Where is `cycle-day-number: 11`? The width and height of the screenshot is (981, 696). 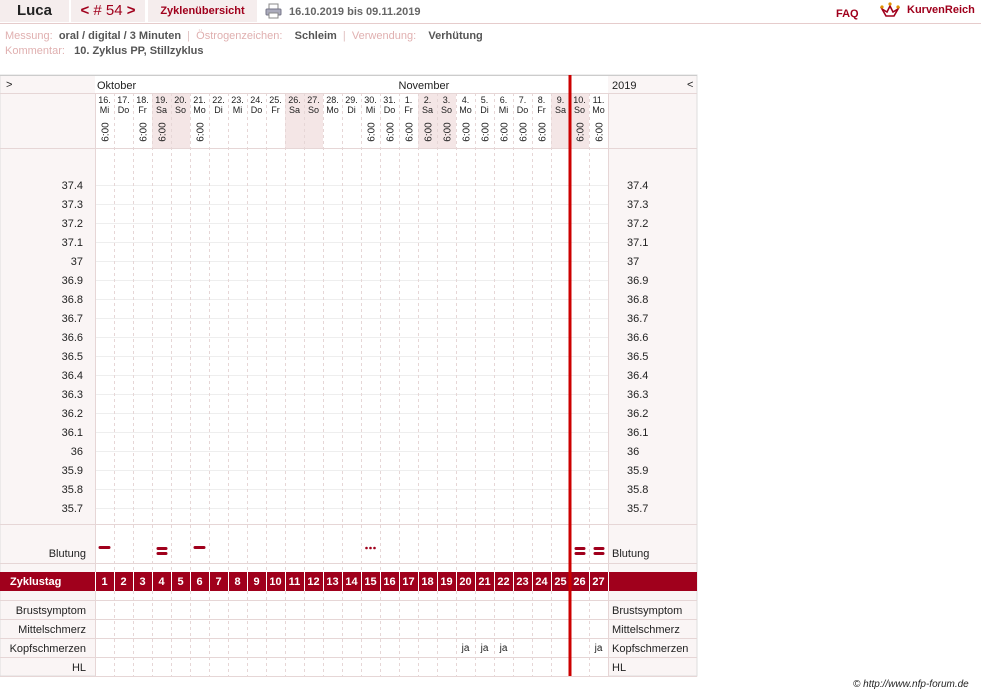 cycle-day-number: 11 is located at coordinates (295, 582).